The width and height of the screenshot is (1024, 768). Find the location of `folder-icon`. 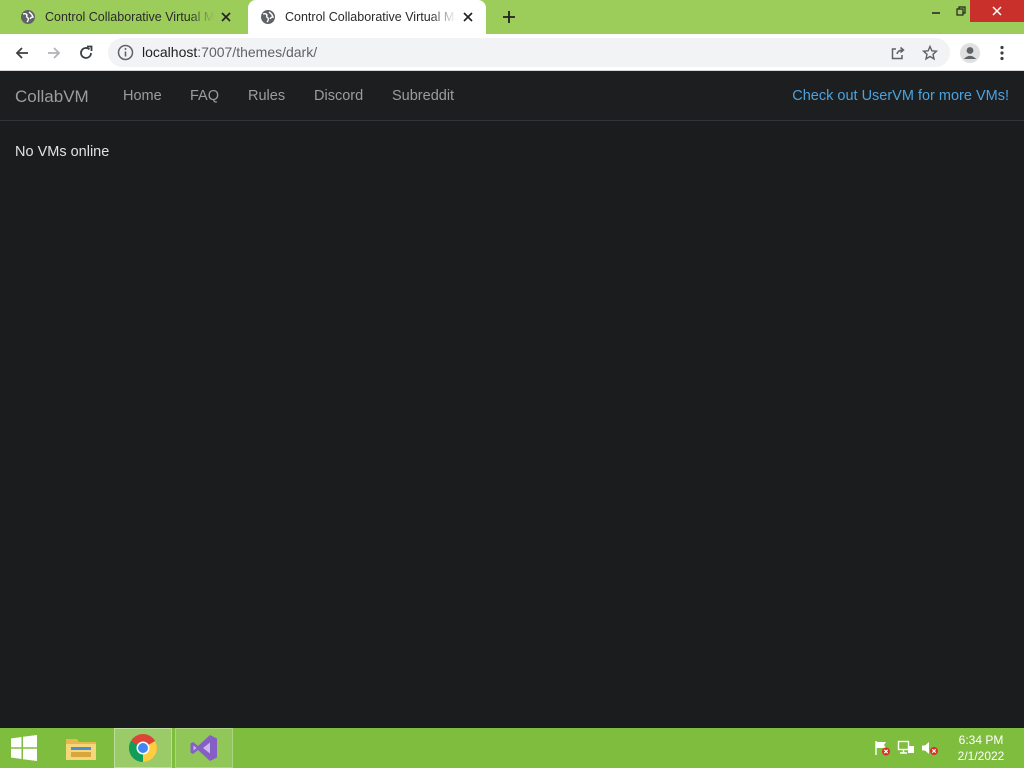

folder-icon is located at coordinates (81, 749).